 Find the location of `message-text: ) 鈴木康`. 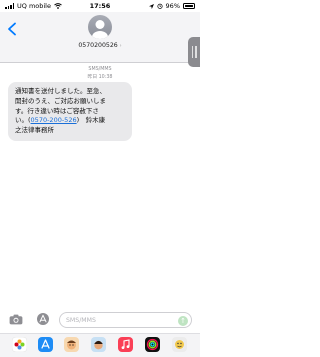

message-text: ) 鈴木康 is located at coordinates (91, 120).